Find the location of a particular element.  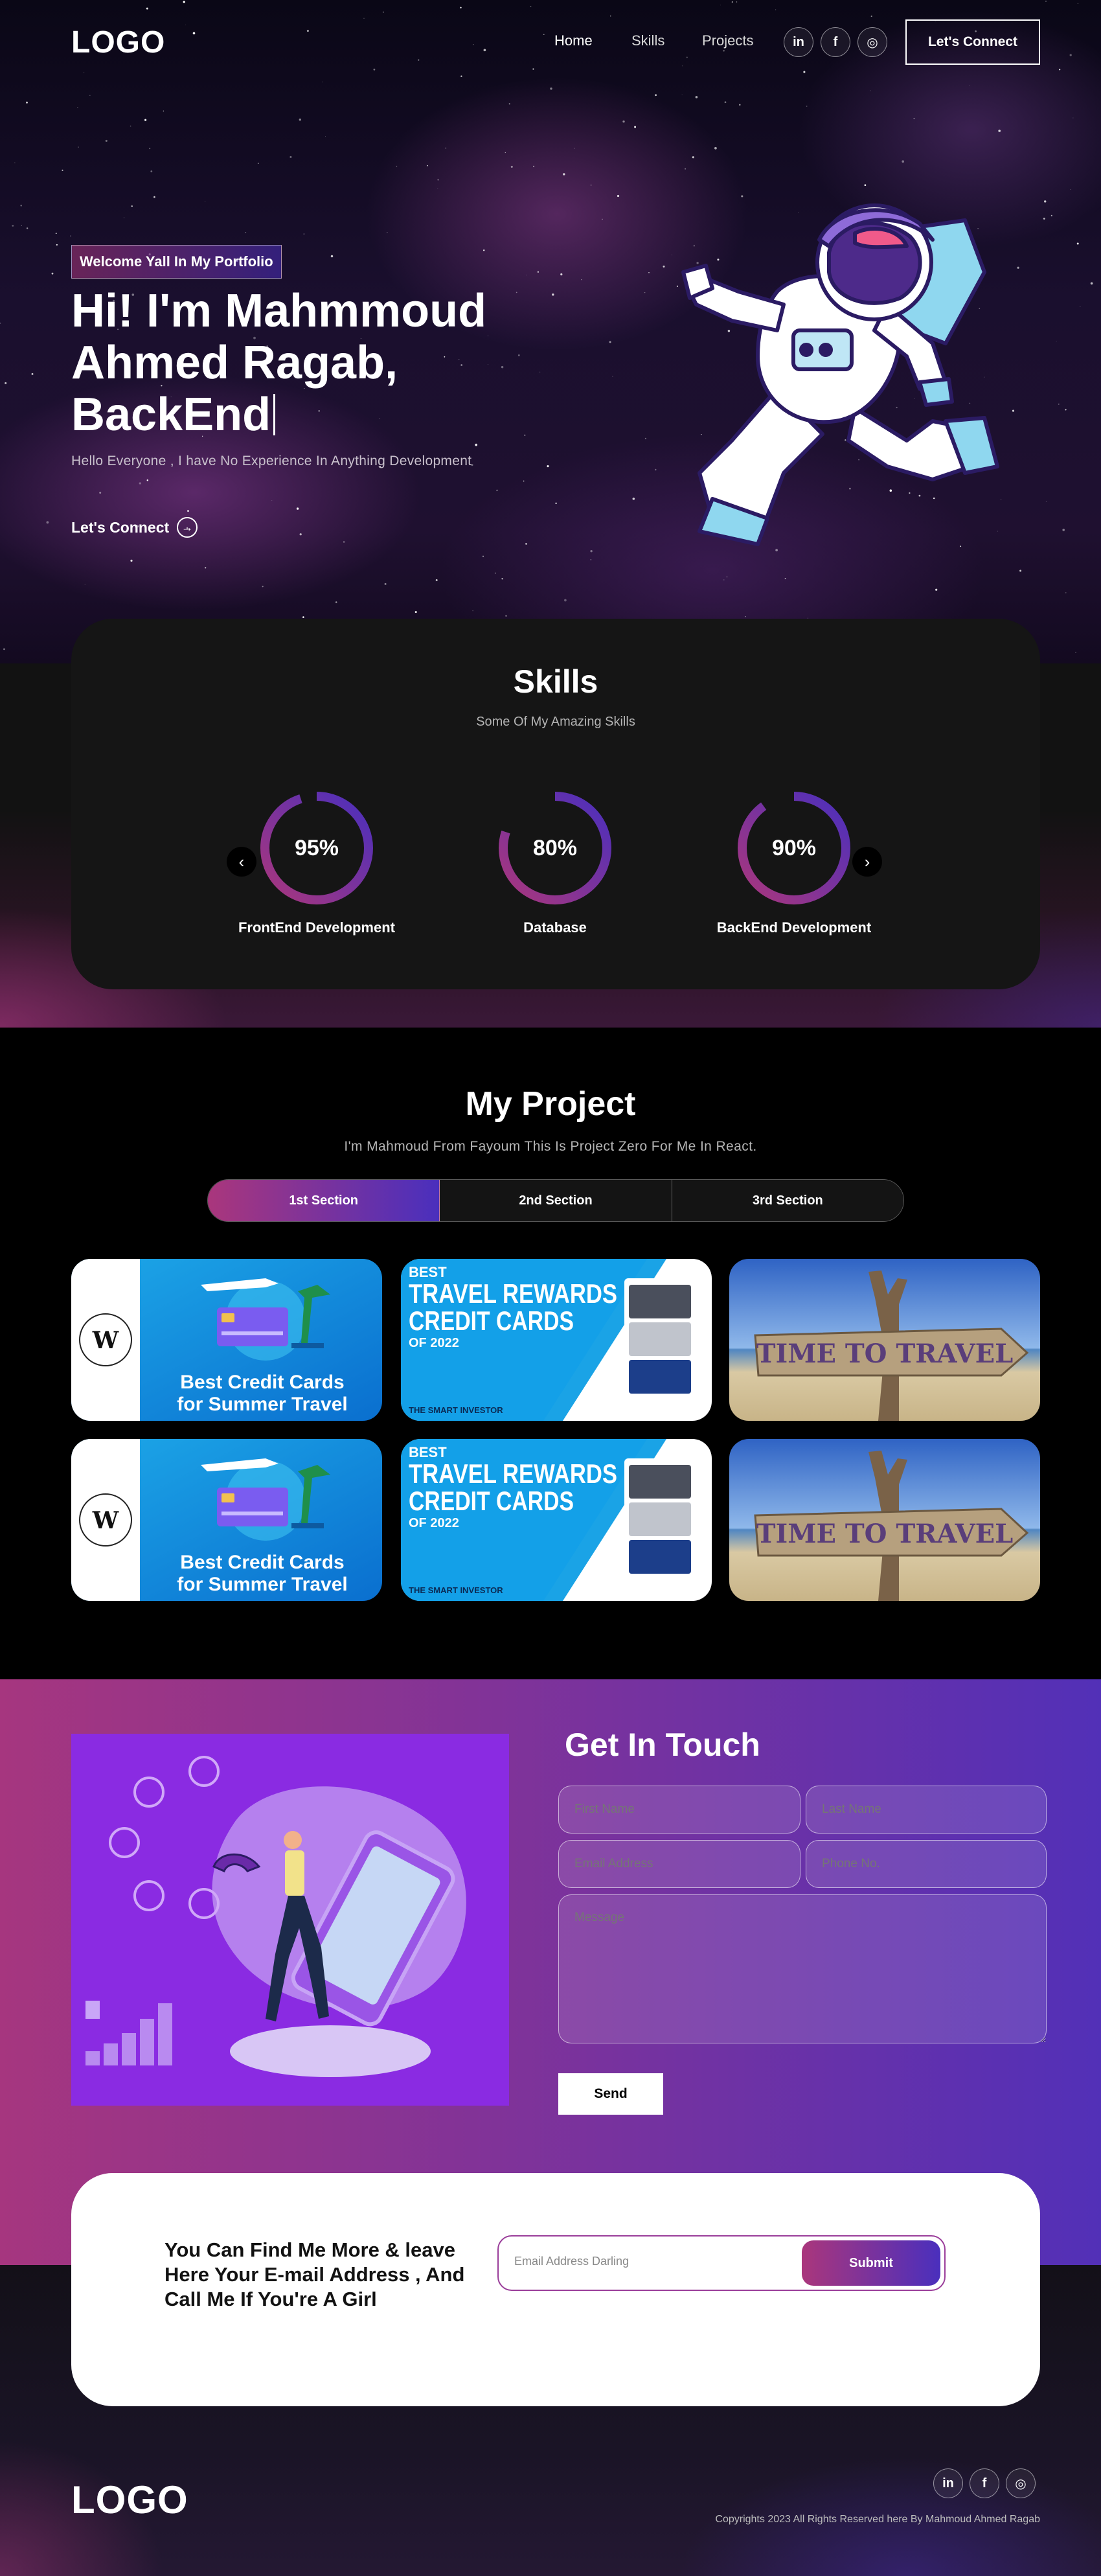

astronaut-illustration is located at coordinates (840, 374).